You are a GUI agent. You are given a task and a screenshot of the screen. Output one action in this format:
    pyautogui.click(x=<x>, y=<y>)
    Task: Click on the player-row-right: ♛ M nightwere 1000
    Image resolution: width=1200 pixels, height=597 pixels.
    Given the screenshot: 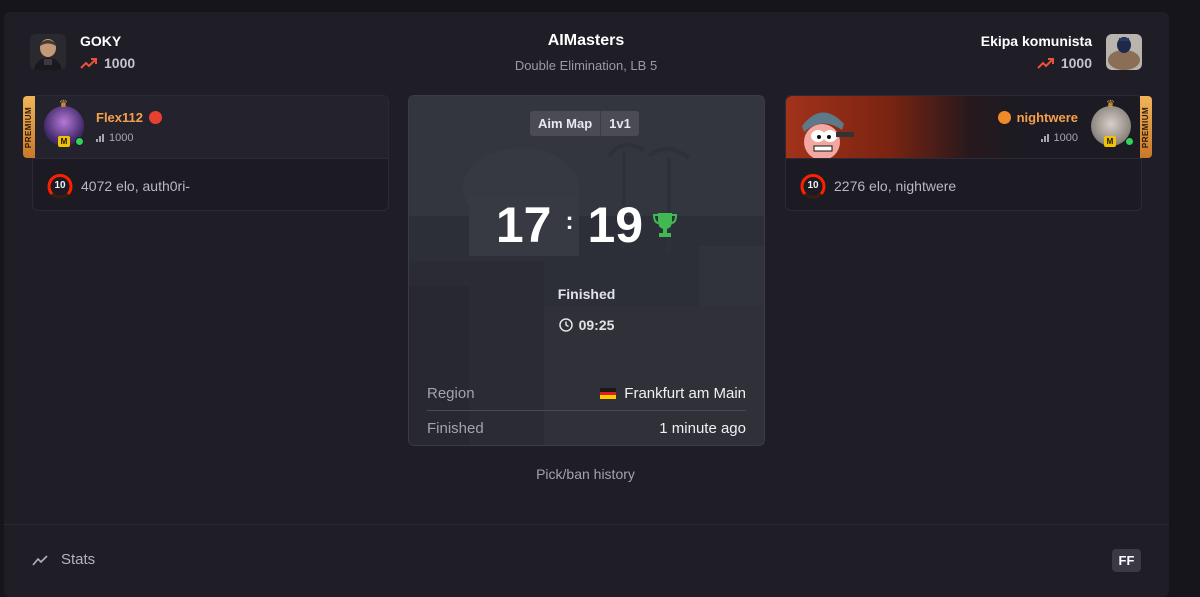 What is the action you would take?
    pyautogui.click(x=963, y=127)
    